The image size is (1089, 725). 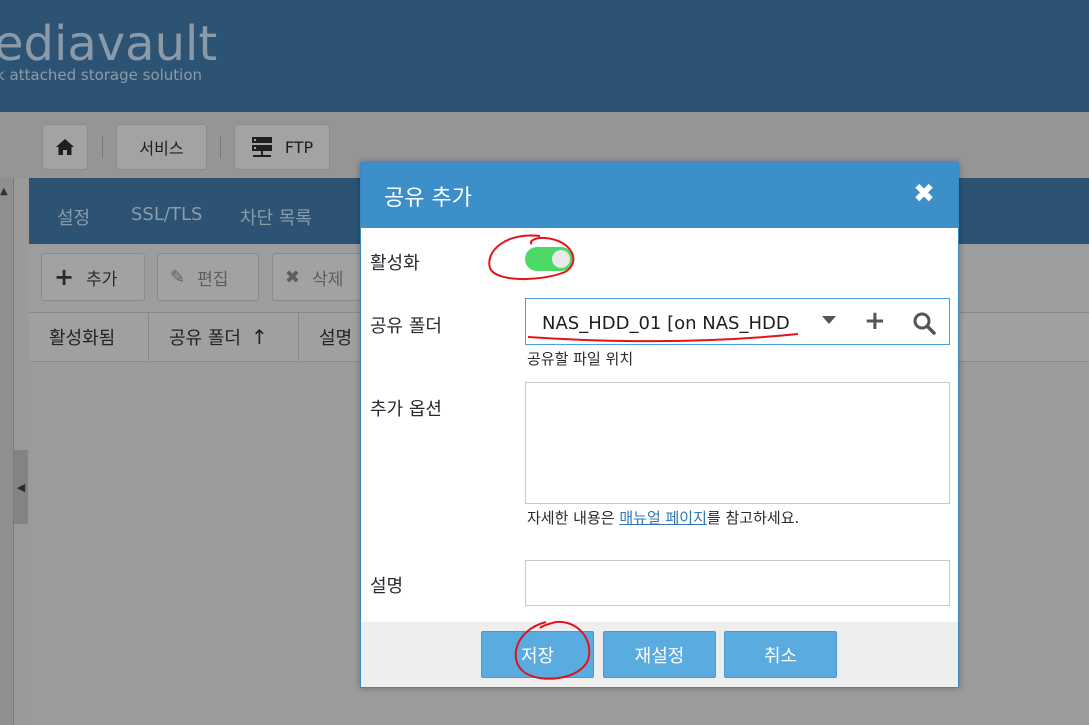 I want to click on add-button: + 추가, so click(x=93, y=277).